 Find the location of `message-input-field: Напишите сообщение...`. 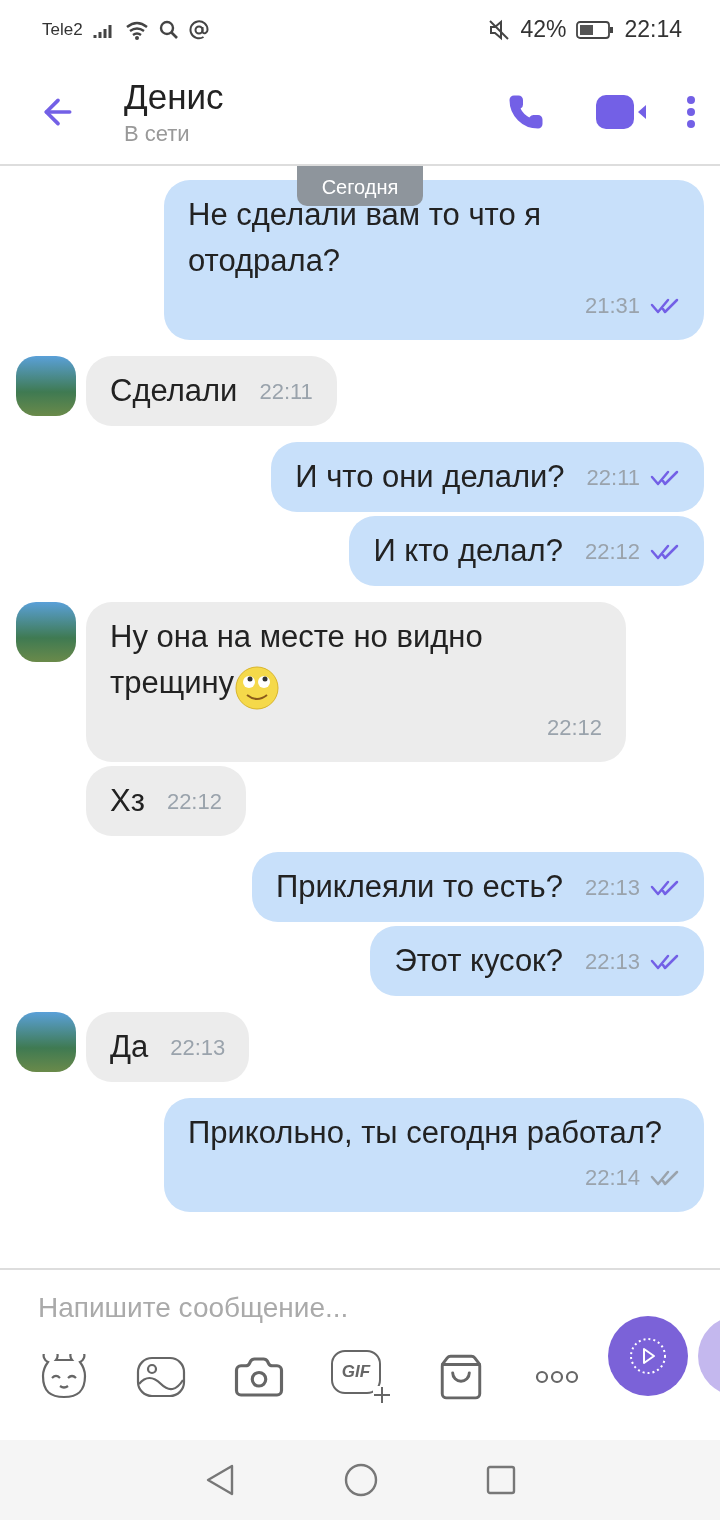

message-input-field: Напишите сообщение... is located at coordinates (298, 1308).